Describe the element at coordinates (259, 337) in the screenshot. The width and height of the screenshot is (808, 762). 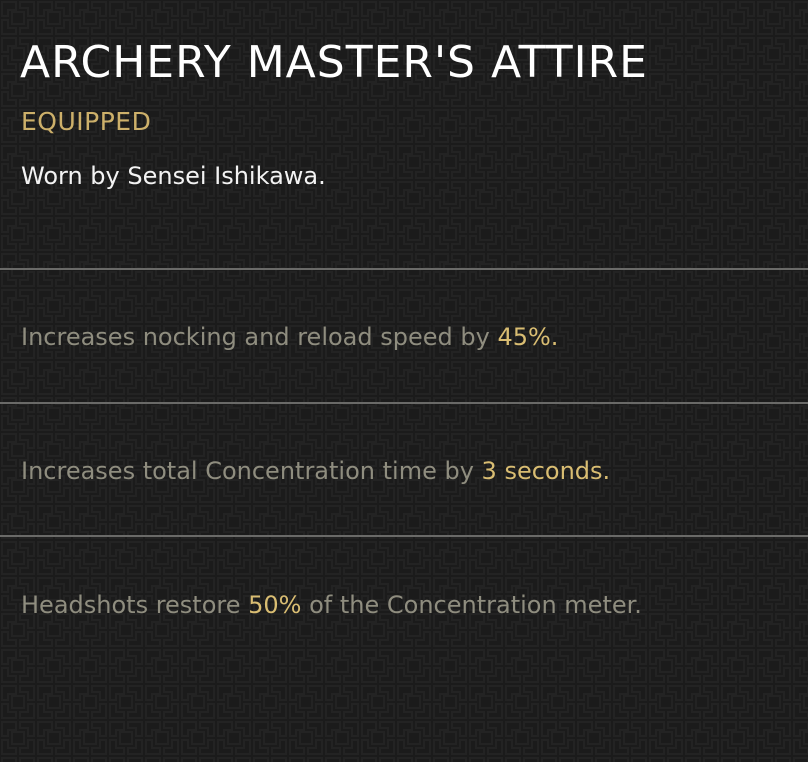
I see `perk-text: Increases nocking and reload speed by` at that location.